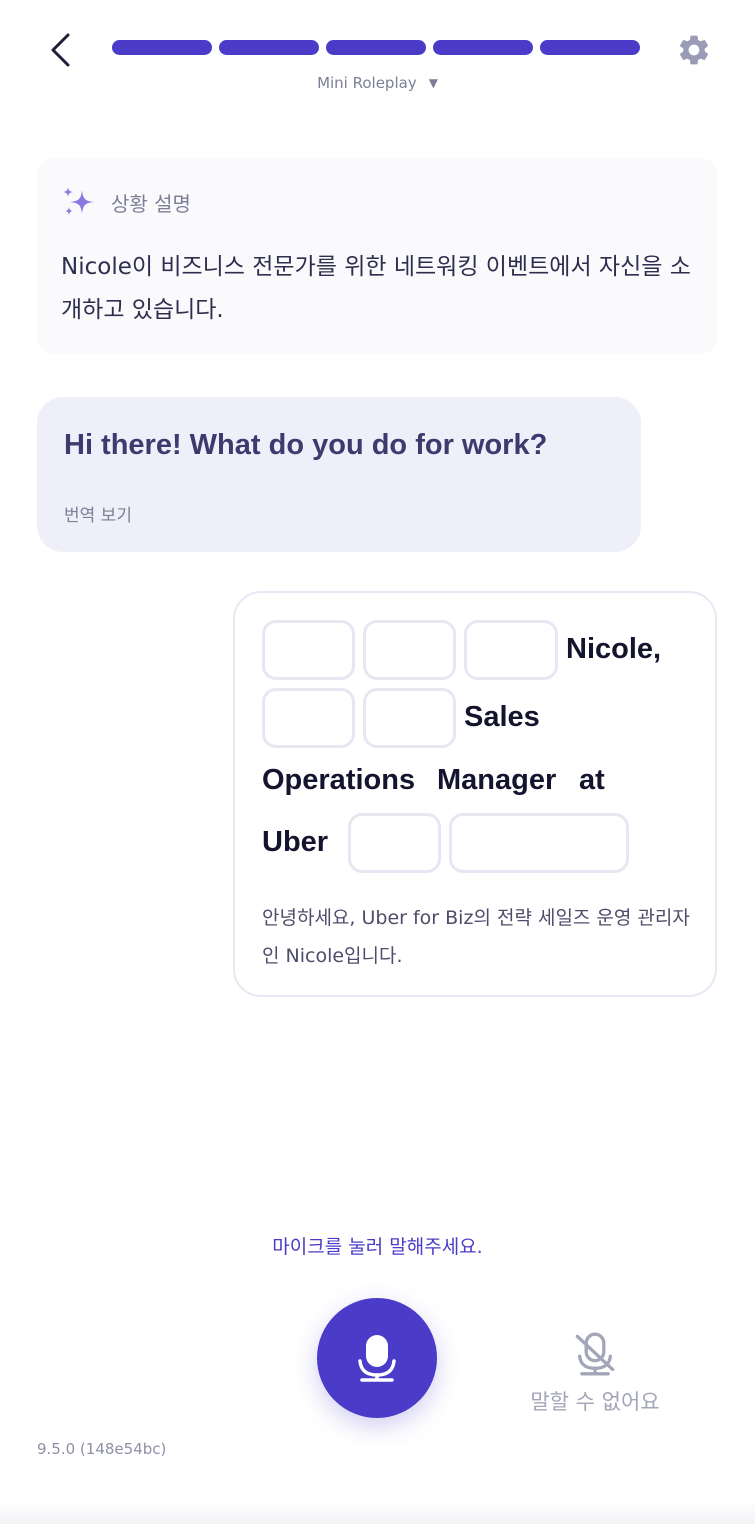  I want to click on answer-word: Nicole,, so click(614, 649).